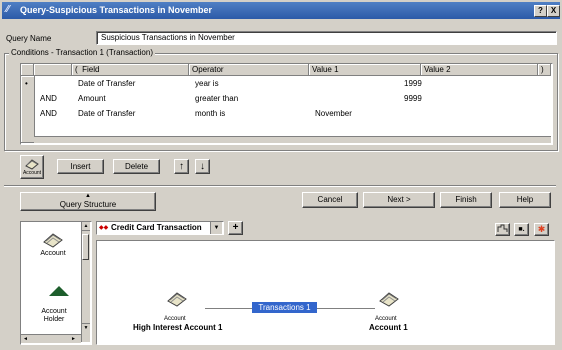 The height and width of the screenshot is (350, 562). I want to click on palette-item-account: Account, so click(53, 244).